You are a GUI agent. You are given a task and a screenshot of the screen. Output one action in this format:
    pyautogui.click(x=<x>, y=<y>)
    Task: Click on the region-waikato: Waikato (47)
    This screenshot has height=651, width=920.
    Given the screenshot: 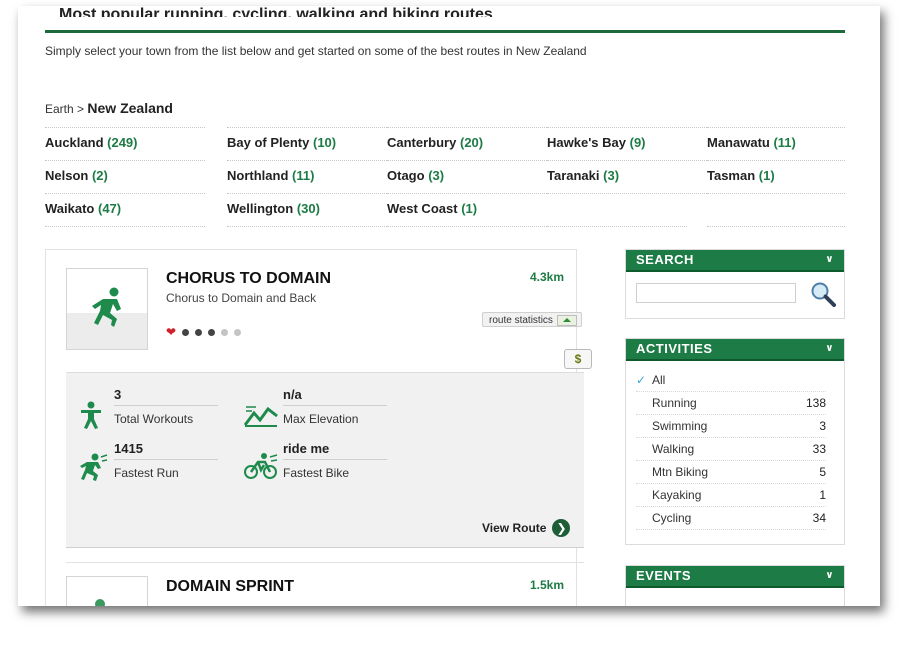 What is the action you would take?
    pyautogui.click(x=125, y=209)
    